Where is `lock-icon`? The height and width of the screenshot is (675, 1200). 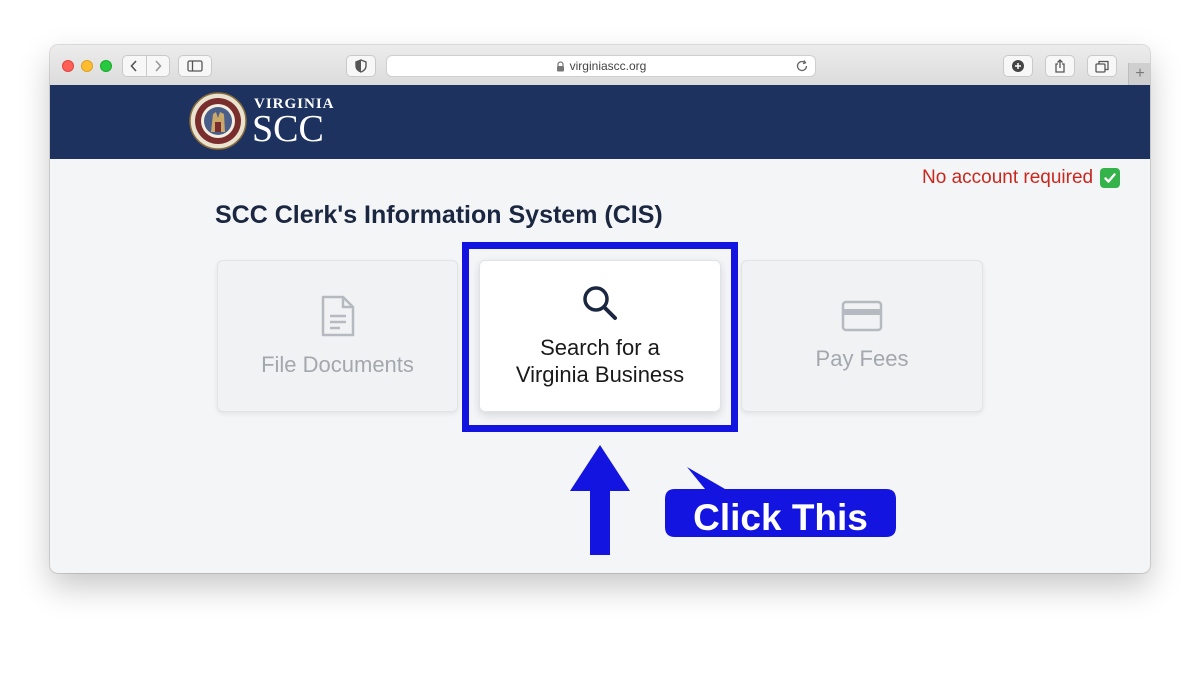 lock-icon is located at coordinates (560, 66).